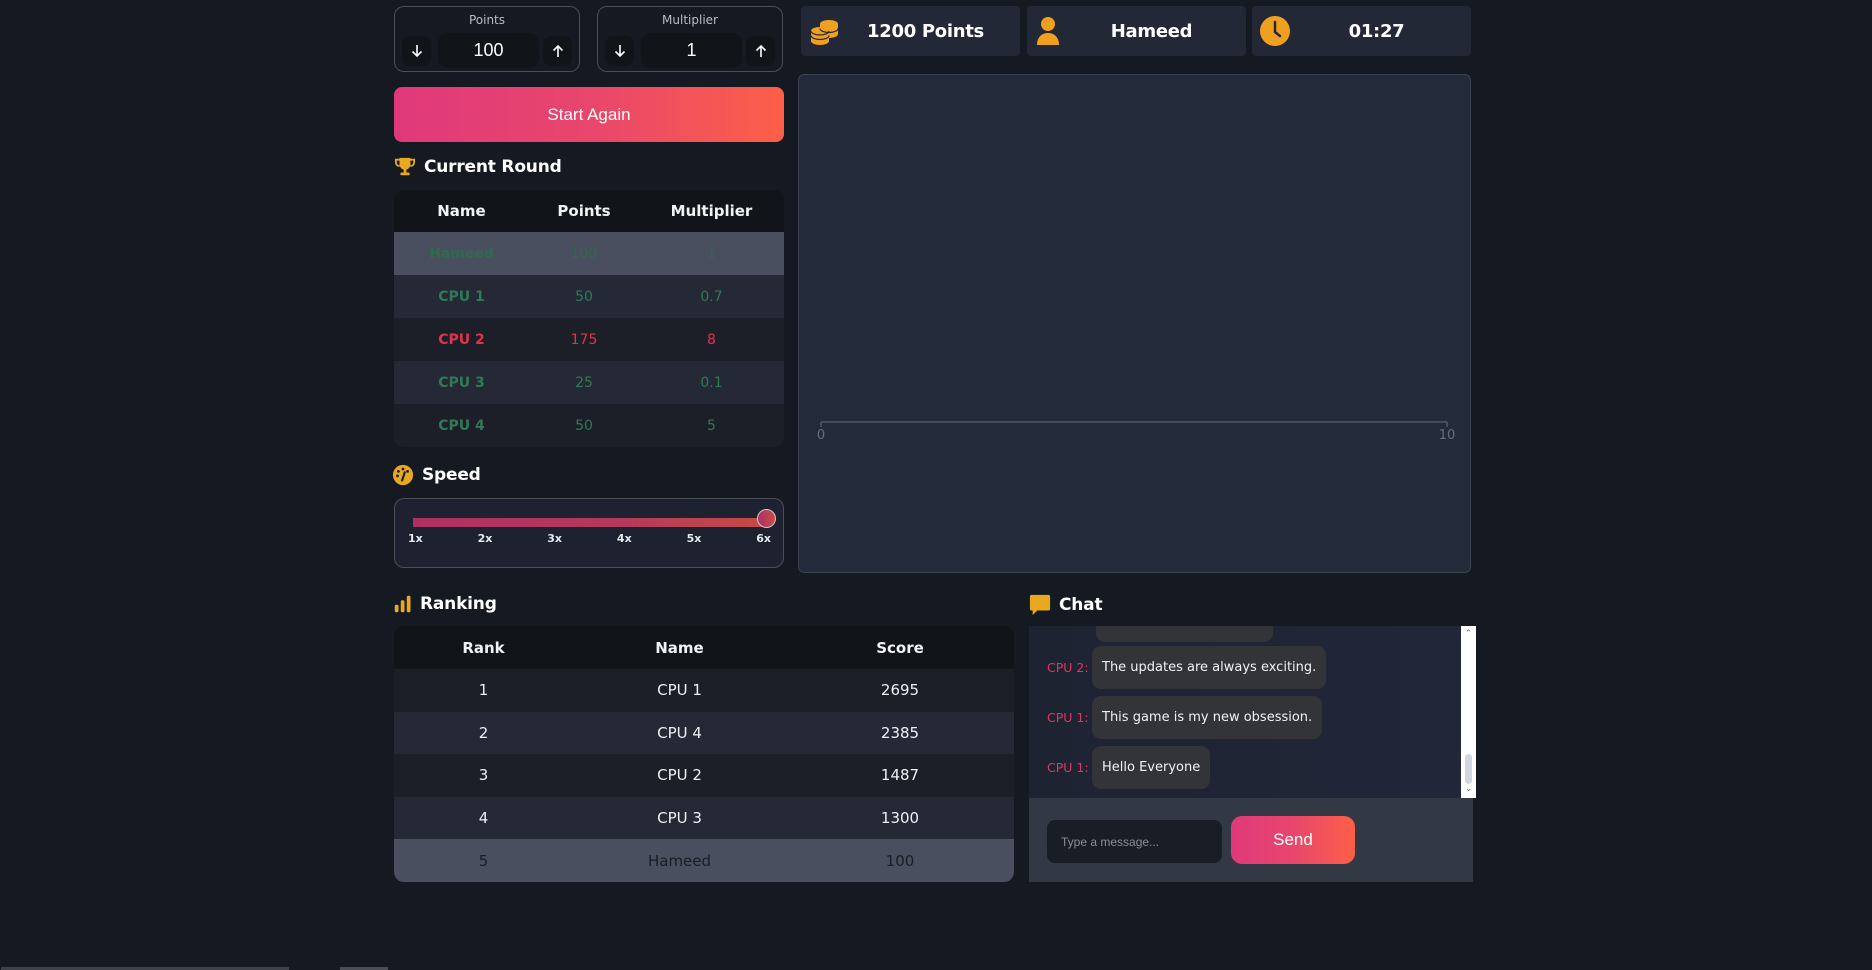 The image size is (1872, 970). I want to click on bar-chart-icon, so click(402, 604).